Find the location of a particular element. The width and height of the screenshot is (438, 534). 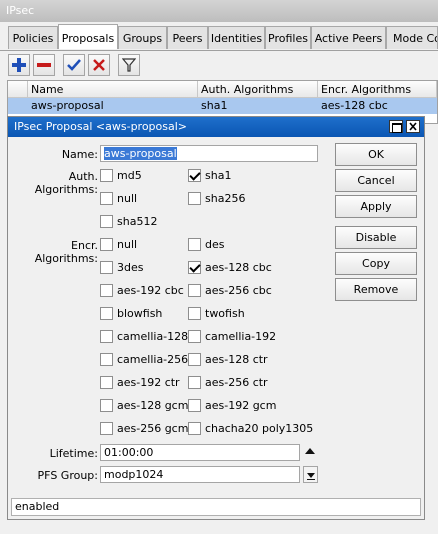

checkbox-label-aes-256-ctr: aes-256 ctr is located at coordinates (236, 382).